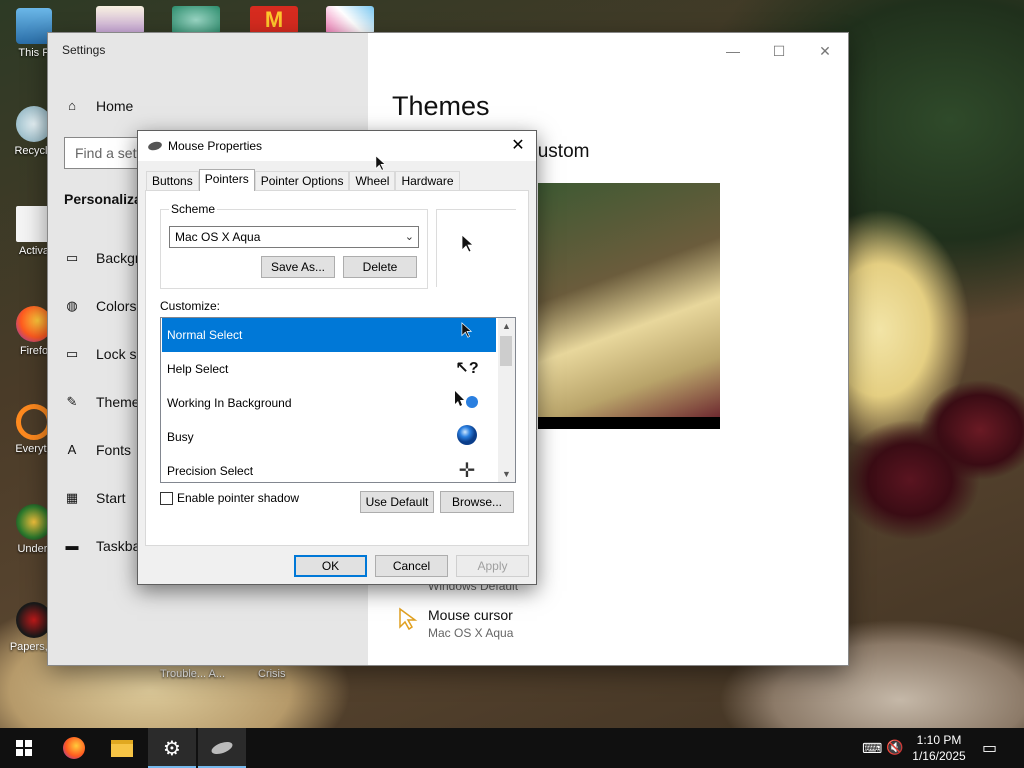 The width and height of the screenshot is (1024, 768). Describe the element at coordinates (272, 674) in the screenshot. I see `desktop-label-crisis: Crisis` at that location.